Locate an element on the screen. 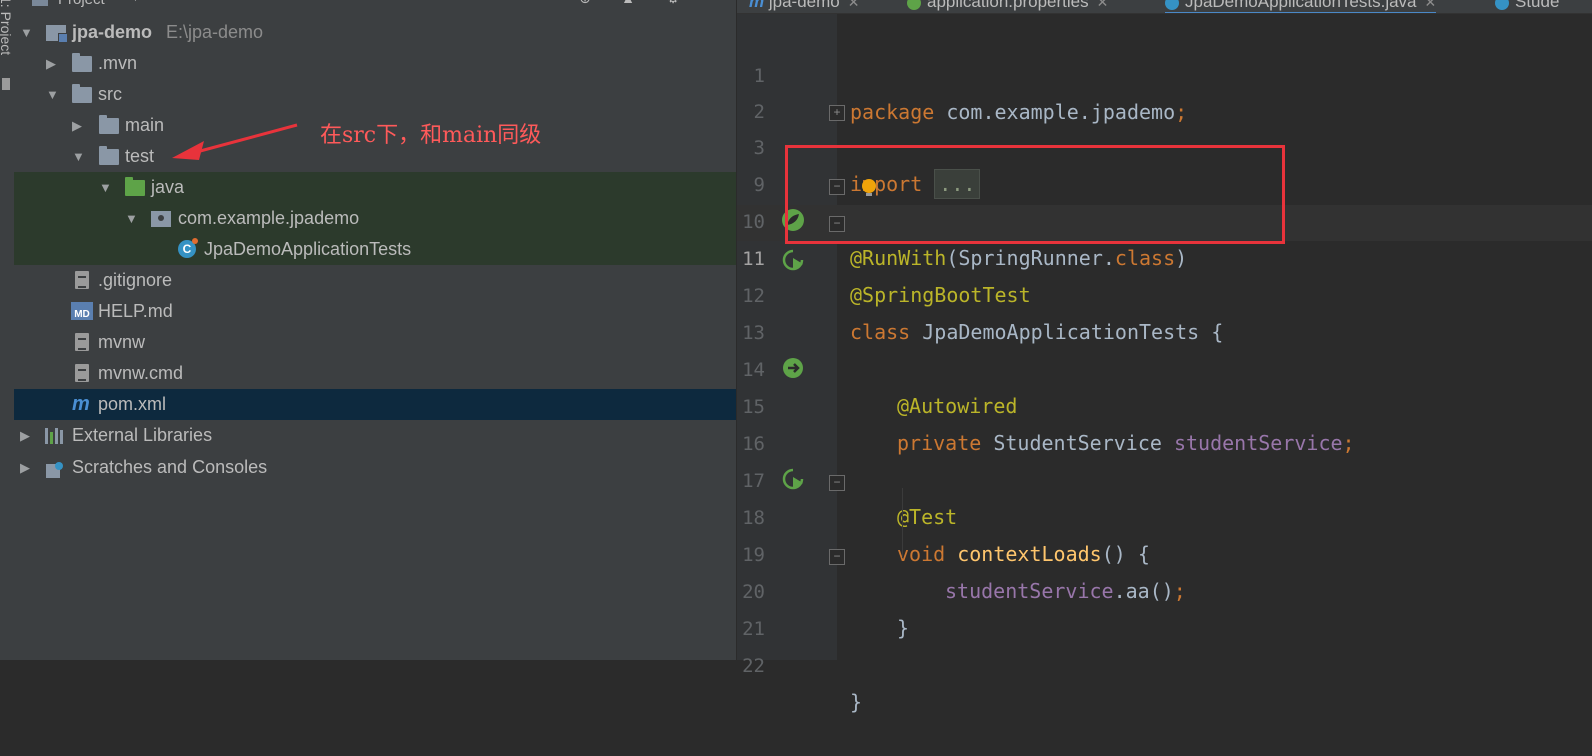 The width and height of the screenshot is (1592, 756). tab-test-class: JpaDemoApplicationTests.java ✕ is located at coordinates (1301, 6).